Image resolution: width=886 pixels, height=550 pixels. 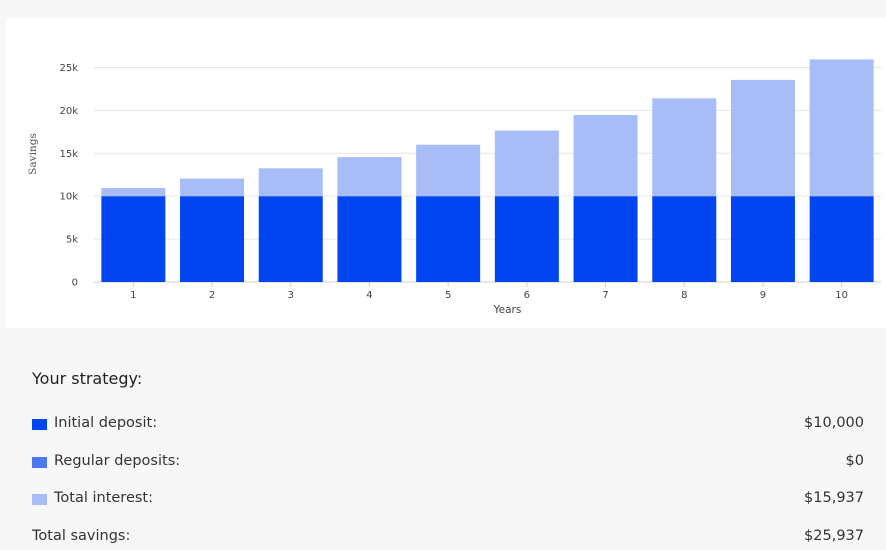 I want to click on x-tick-label: 2, so click(x=212, y=295).